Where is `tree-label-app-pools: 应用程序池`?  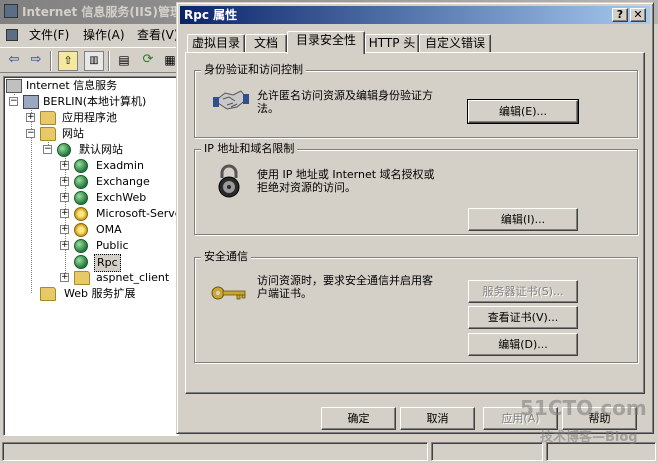
tree-label-app-pools: 应用程序池 is located at coordinates (89, 117).